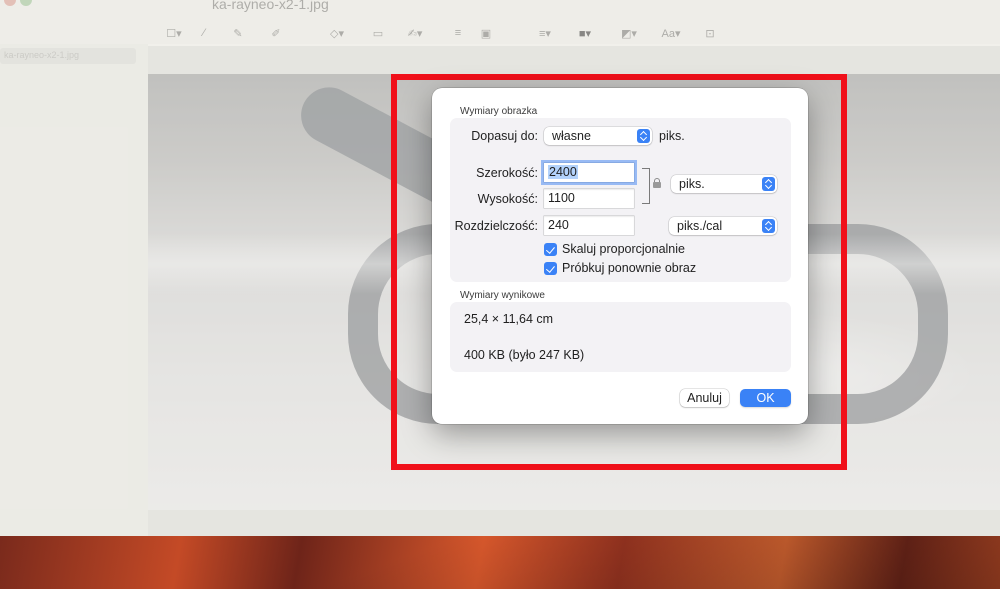 Image resolution: width=1000 pixels, height=589 pixels. Describe the element at coordinates (589, 198) in the screenshot. I see `height-field: 1100` at that location.